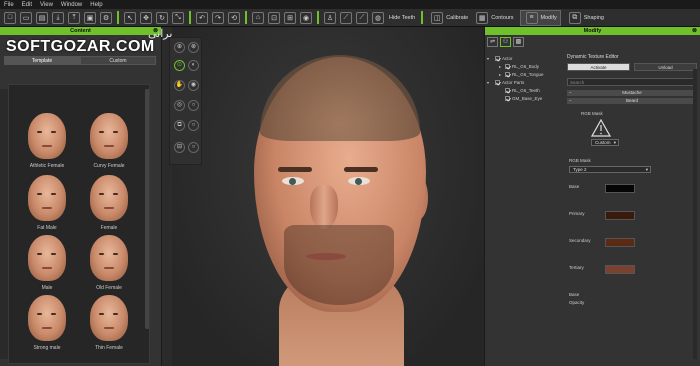  What do you see at coordinates (80, 46) in the screenshot?
I see `watermark: SOFTGOZAR.COM` at bounding box center [80, 46].